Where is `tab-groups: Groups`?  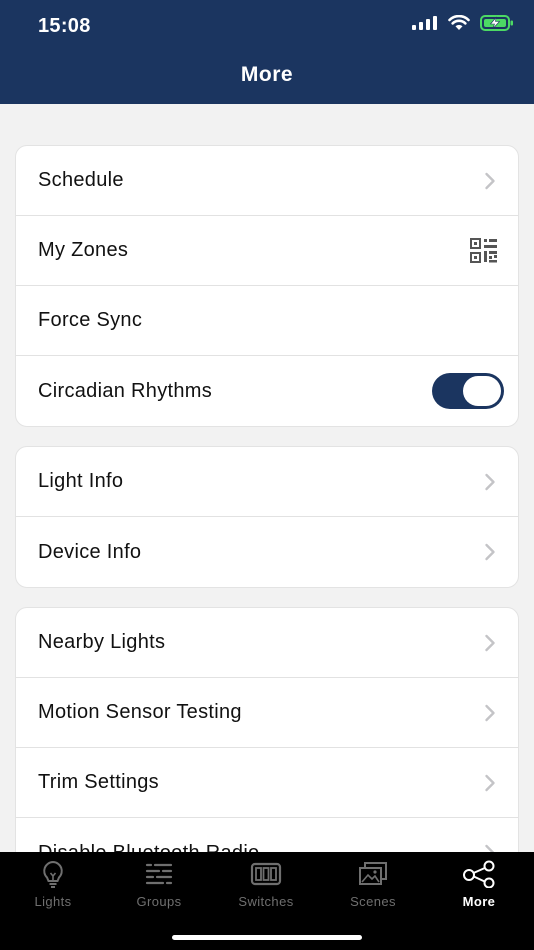 tab-groups: Groups is located at coordinates (159, 884).